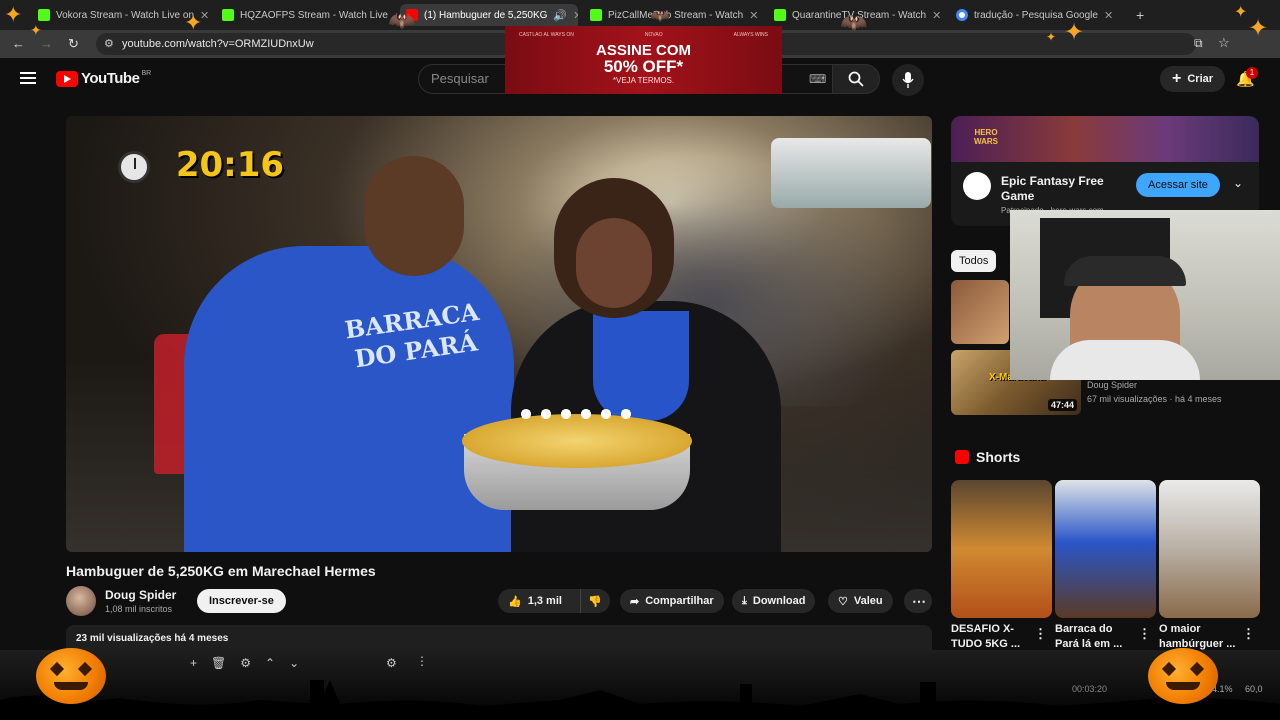 The width and height of the screenshot is (1280, 720). What do you see at coordinates (962, 457) in the screenshot?
I see `shorts-logo-icon` at bounding box center [962, 457].